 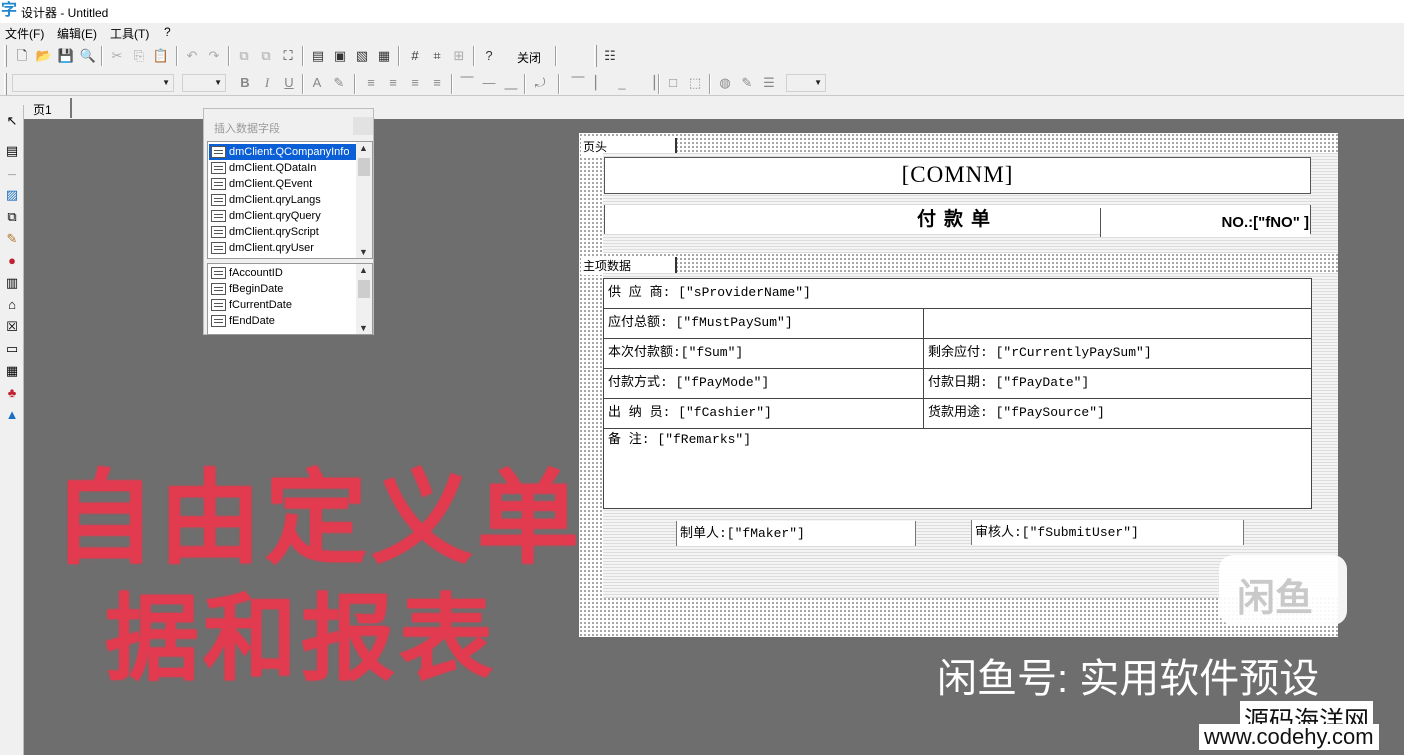 What do you see at coordinates (763, 383) in the screenshot?
I see `pay-mode-field: 付款方式: ["fPayMode"]` at bounding box center [763, 383].